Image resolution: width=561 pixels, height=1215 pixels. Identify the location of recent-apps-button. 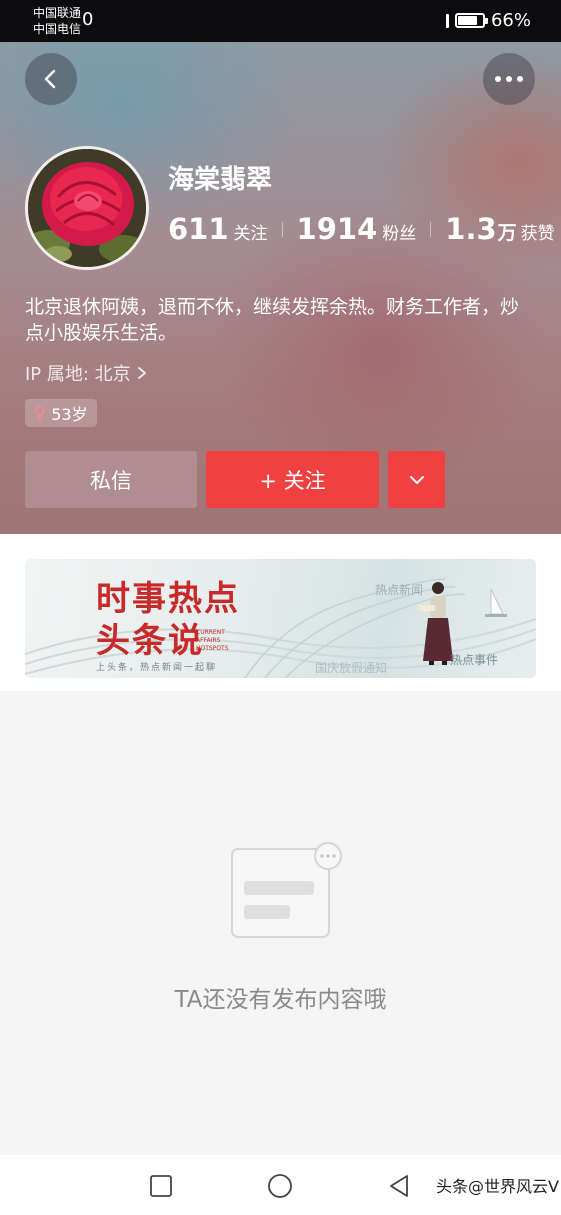
(161, 1186).